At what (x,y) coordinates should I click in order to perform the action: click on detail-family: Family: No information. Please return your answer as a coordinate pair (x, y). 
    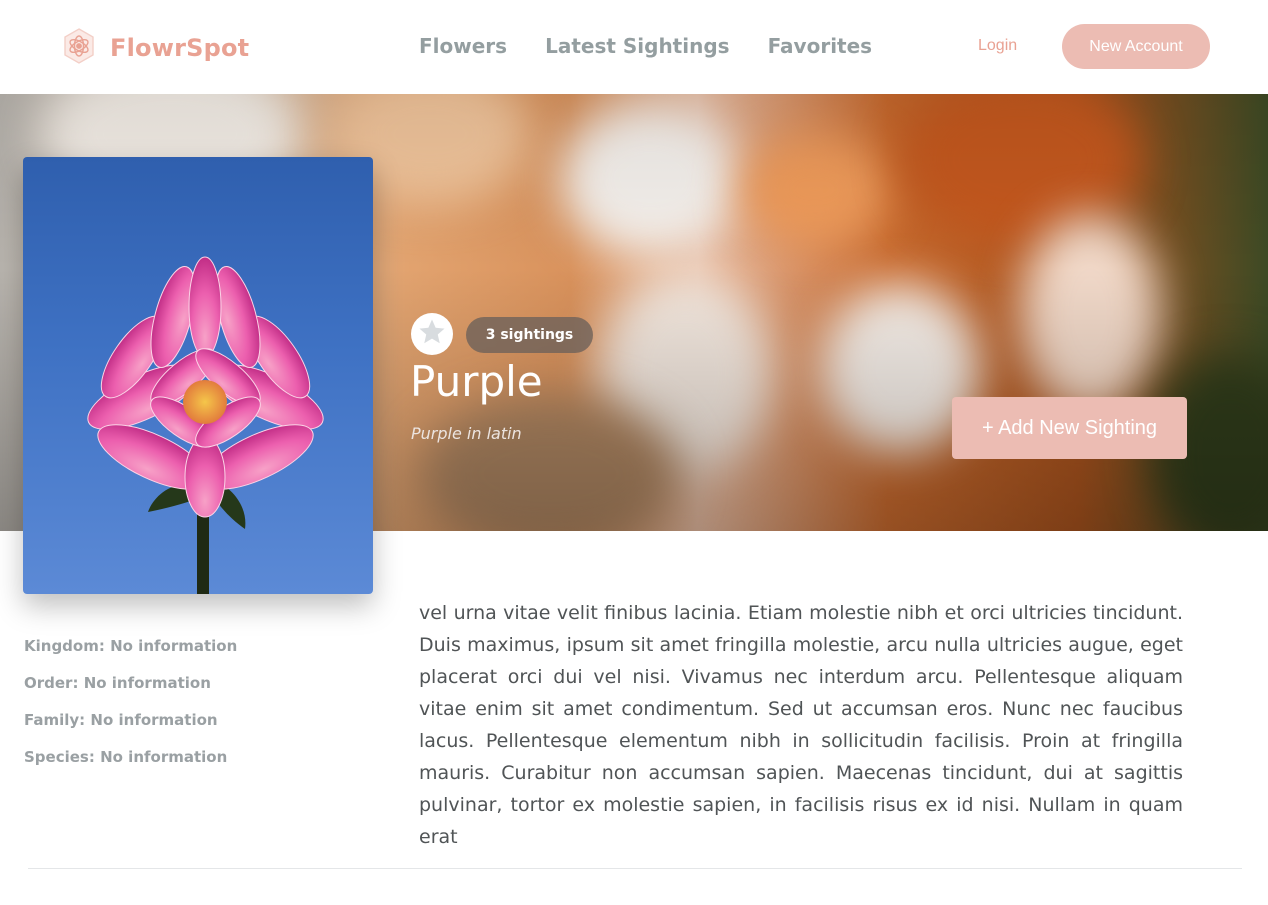
    Looking at the image, I should click on (121, 720).